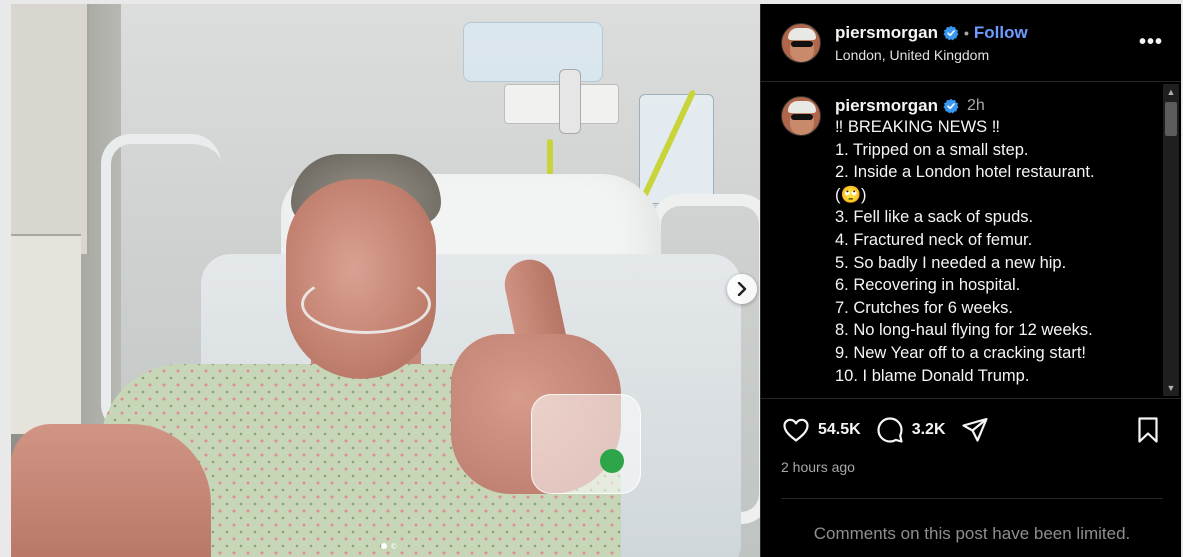 The width and height of the screenshot is (1183, 557). I want to click on caption-line: 10. I blame Donald Trump., so click(932, 375).